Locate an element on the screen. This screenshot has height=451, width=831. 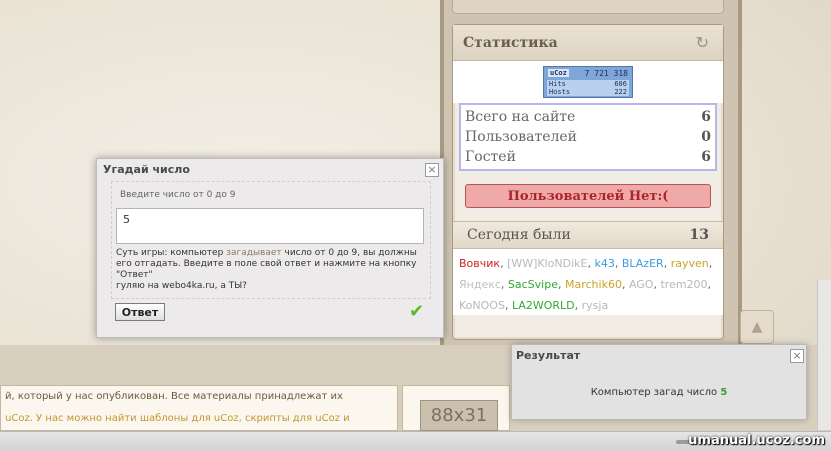
hits-value: 606 is located at coordinates (620, 84).